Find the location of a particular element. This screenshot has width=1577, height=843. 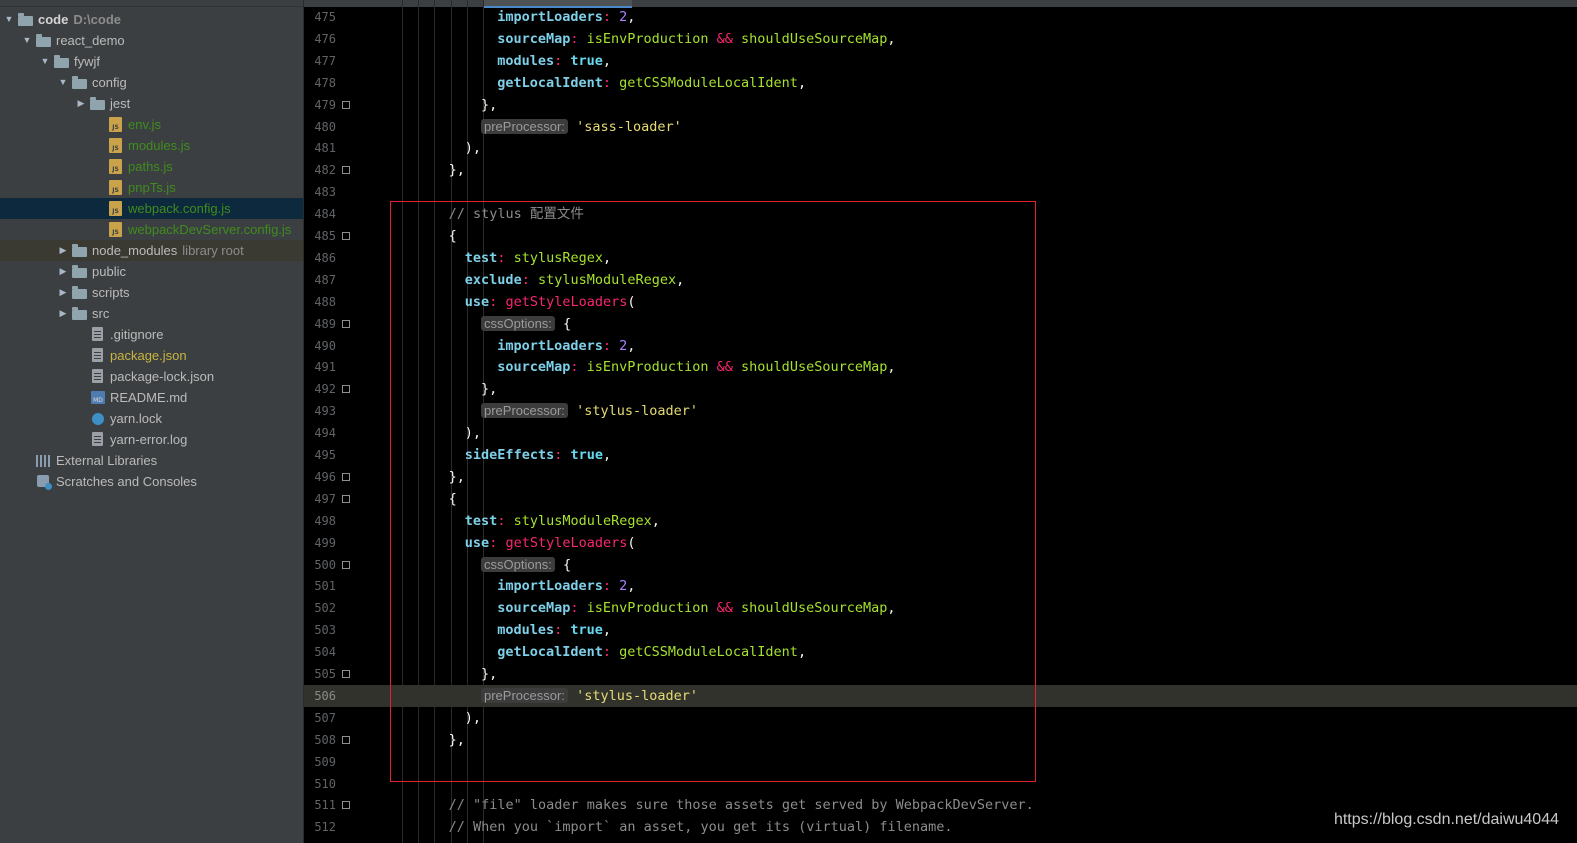

tree-item-public: ▶ public is located at coordinates (151, 271).